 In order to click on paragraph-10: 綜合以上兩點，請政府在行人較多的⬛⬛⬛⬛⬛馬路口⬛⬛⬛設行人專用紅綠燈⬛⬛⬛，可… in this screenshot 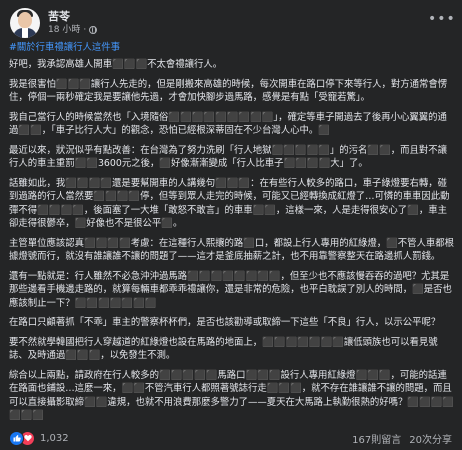, I will do `click(232, 395)`.